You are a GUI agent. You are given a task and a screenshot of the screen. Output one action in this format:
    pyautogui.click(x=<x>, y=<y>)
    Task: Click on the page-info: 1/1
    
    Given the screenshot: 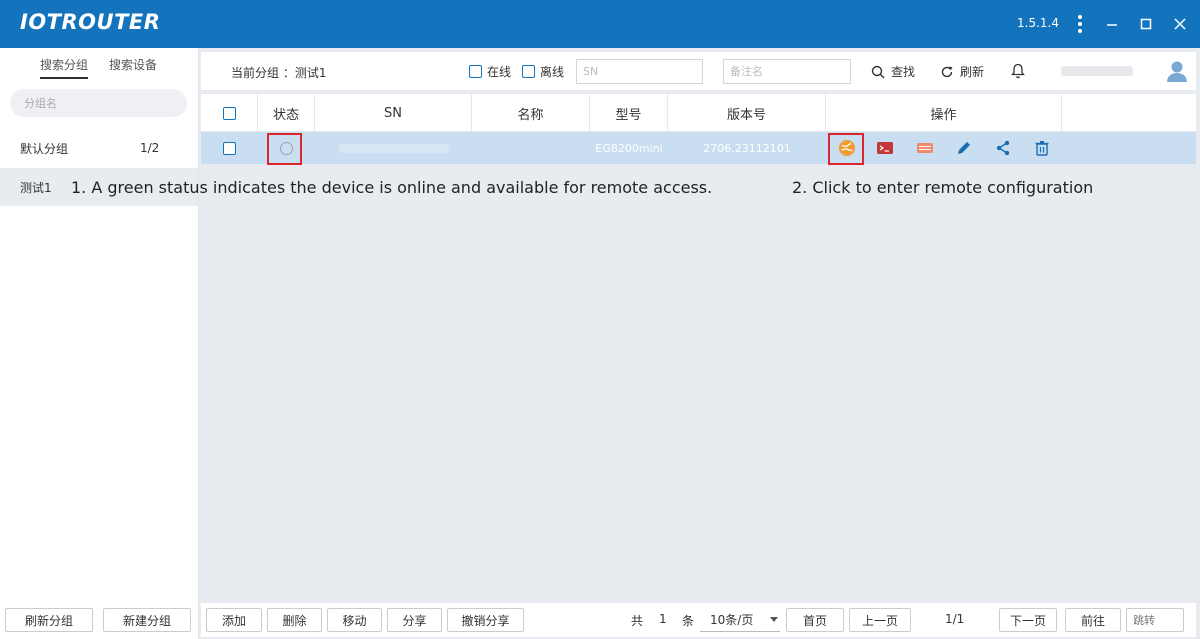 What is the action you would take?
    pyautogui.click(x=955, y=619)
    